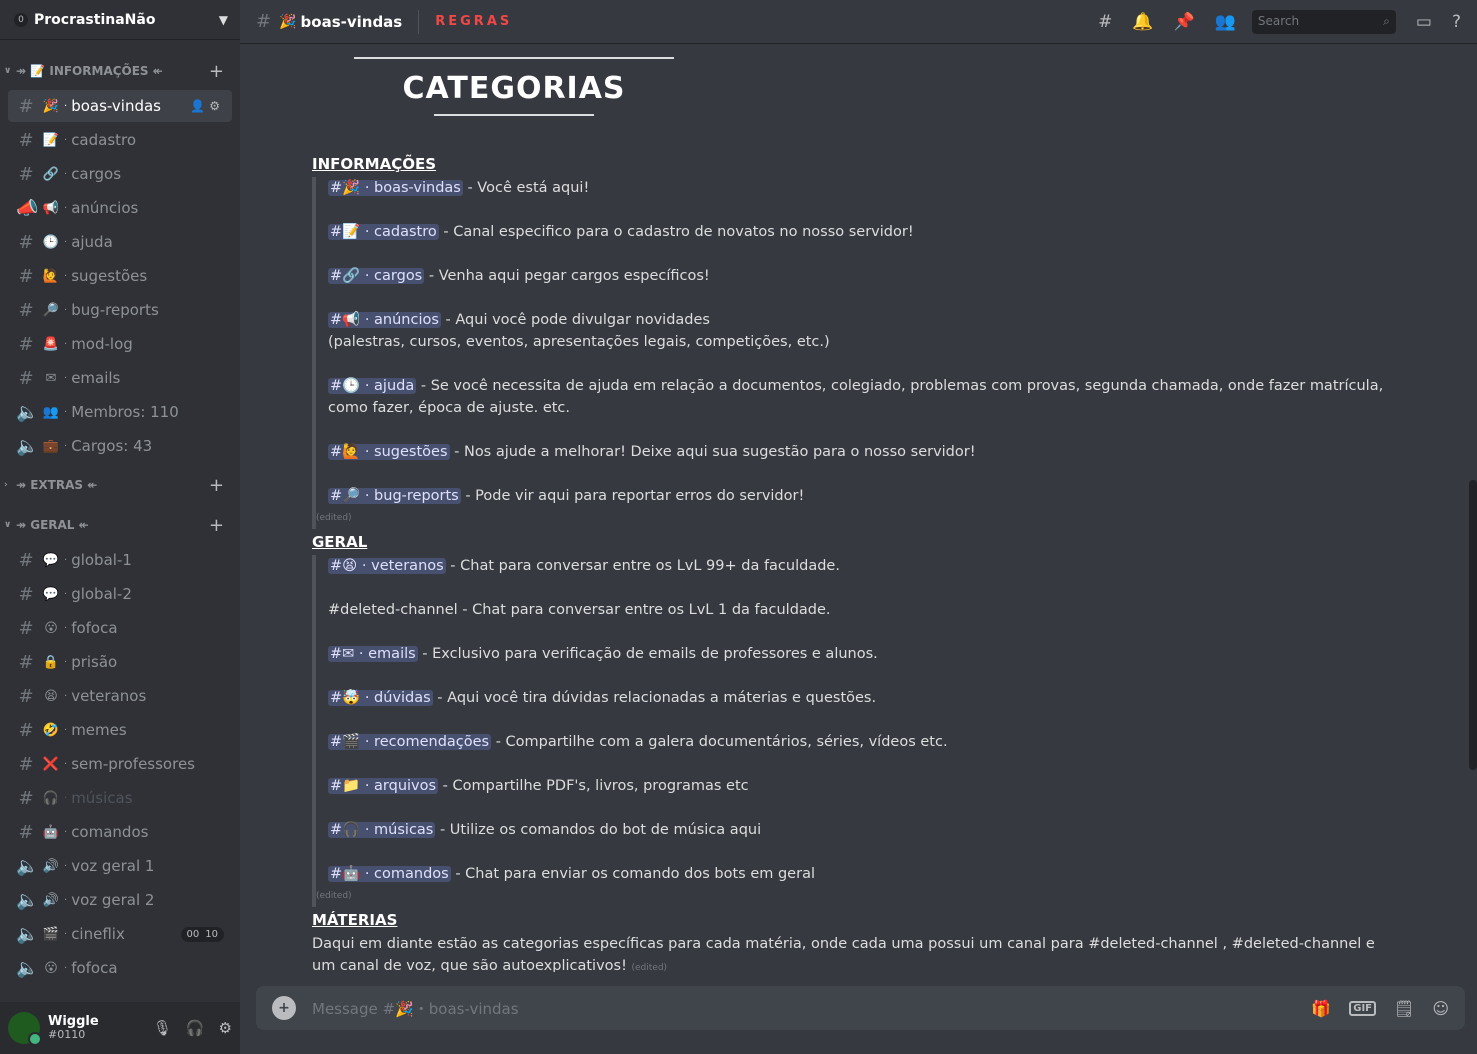 This screenshot has width=1477, height=1054. I want to click on sidebar-channel: 🔈 😮 · fofoca, so click(120, 968).